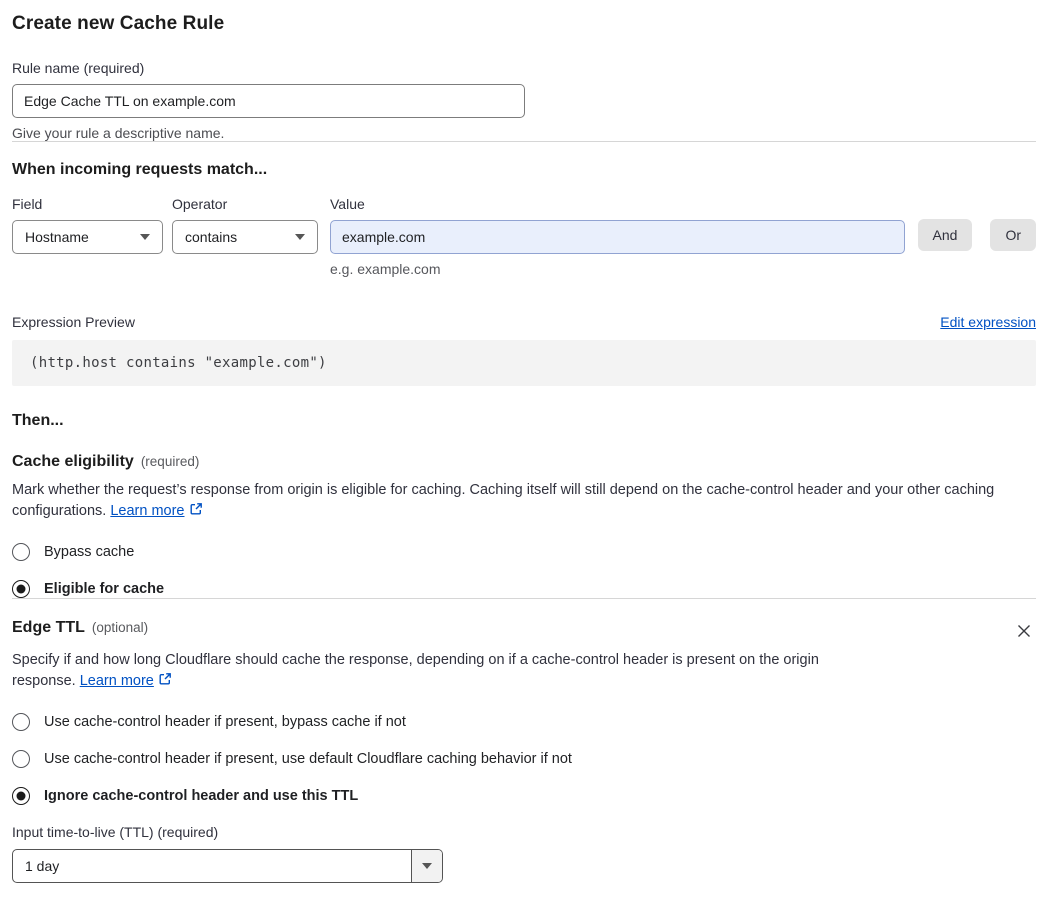  Describe the element at coordinates (117, 681) in the screenshot. I see `edge-ttl-learn-more-link: Learn more` at that location.